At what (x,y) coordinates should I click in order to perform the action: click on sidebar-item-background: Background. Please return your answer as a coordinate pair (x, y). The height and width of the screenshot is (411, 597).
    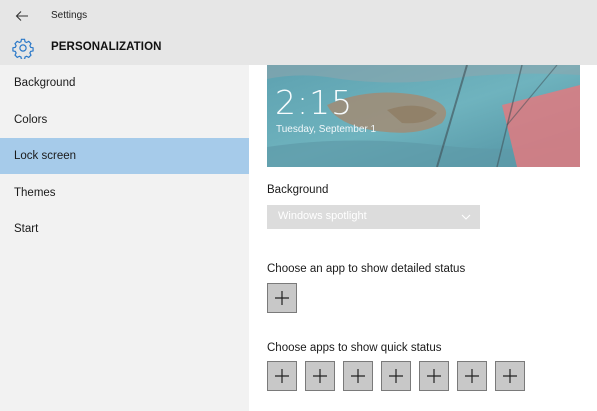
    Looking at the image, I should click on (124, 83).